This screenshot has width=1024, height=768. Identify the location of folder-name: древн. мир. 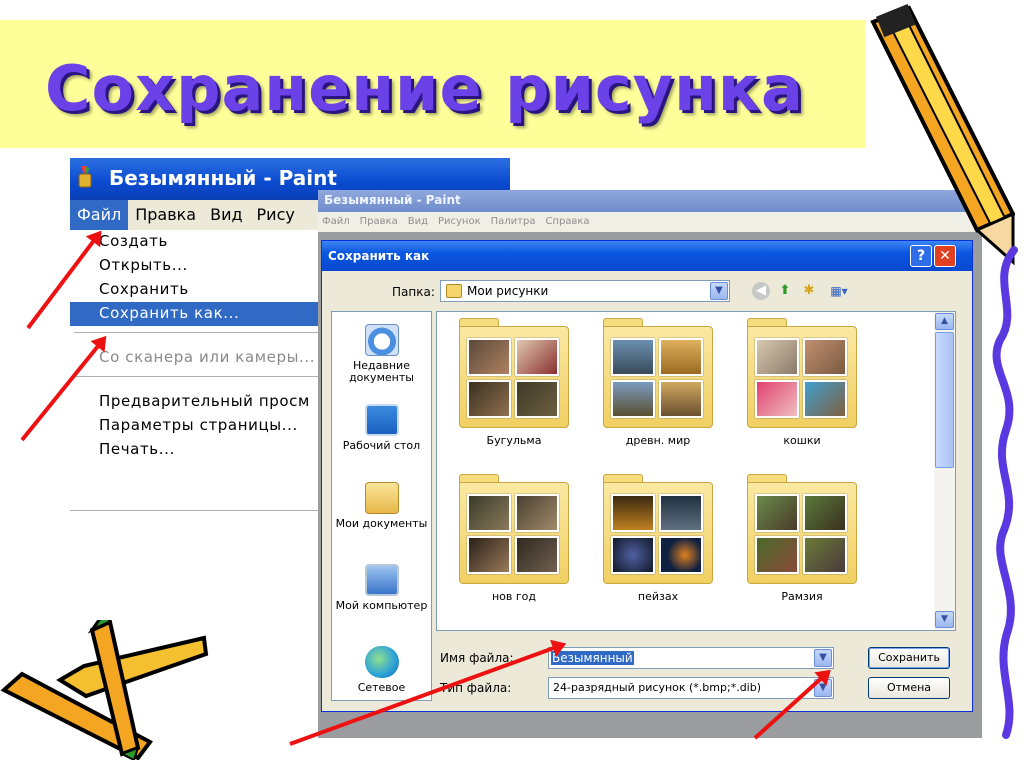
(658, 440).